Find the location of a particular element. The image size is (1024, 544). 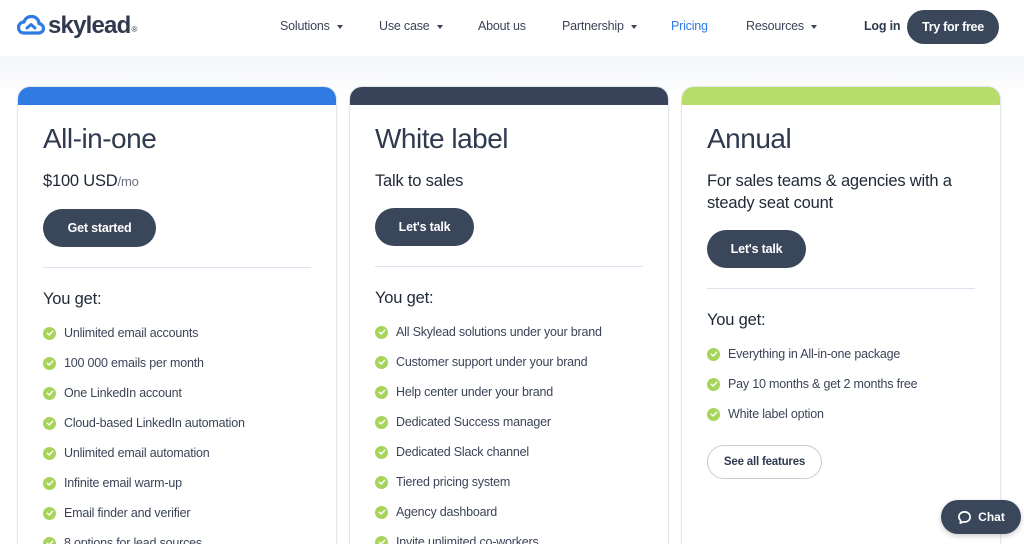

feature-item: Help center under your brand is located at coordinates (509, 392).